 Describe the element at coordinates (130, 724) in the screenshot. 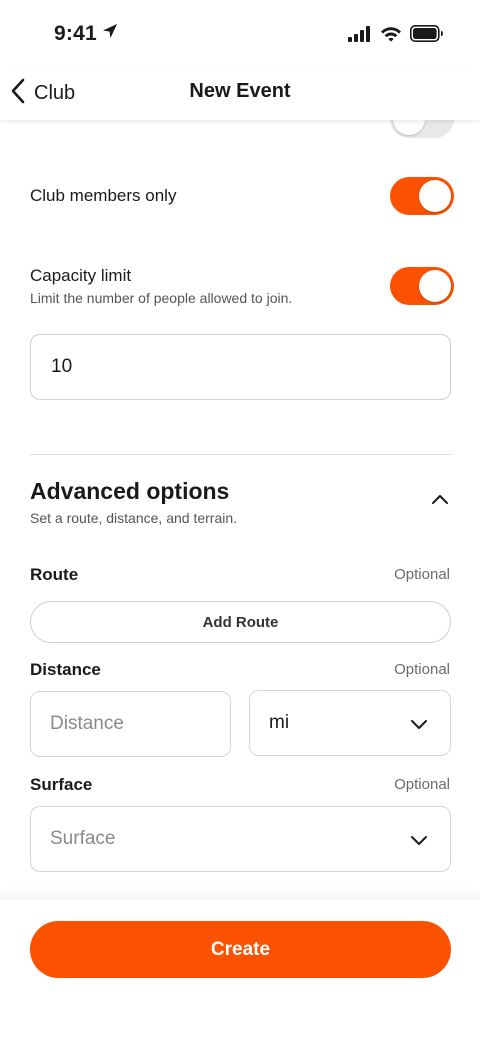

I see `distance-input: Distance` at that location.